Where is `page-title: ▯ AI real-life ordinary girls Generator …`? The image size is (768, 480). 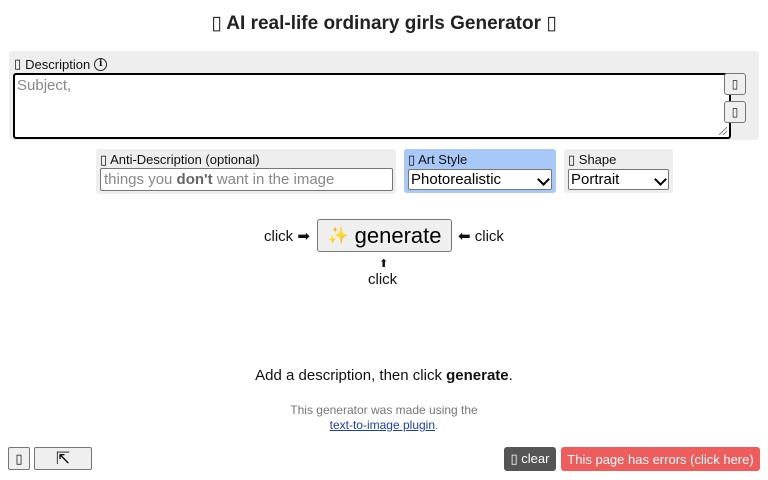 page-title: ▯ AI real-life ordinary girls Generator … is located at coordinates (384, 23).